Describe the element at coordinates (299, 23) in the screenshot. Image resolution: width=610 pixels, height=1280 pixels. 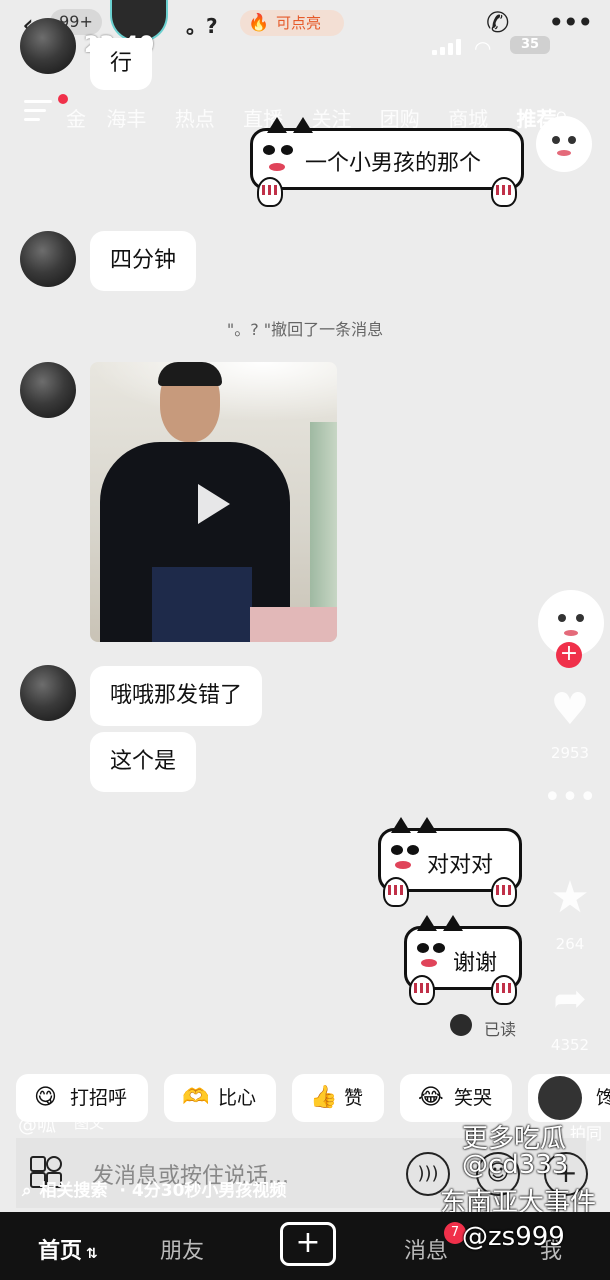
I see `spark-label: 可点亮` at that location.